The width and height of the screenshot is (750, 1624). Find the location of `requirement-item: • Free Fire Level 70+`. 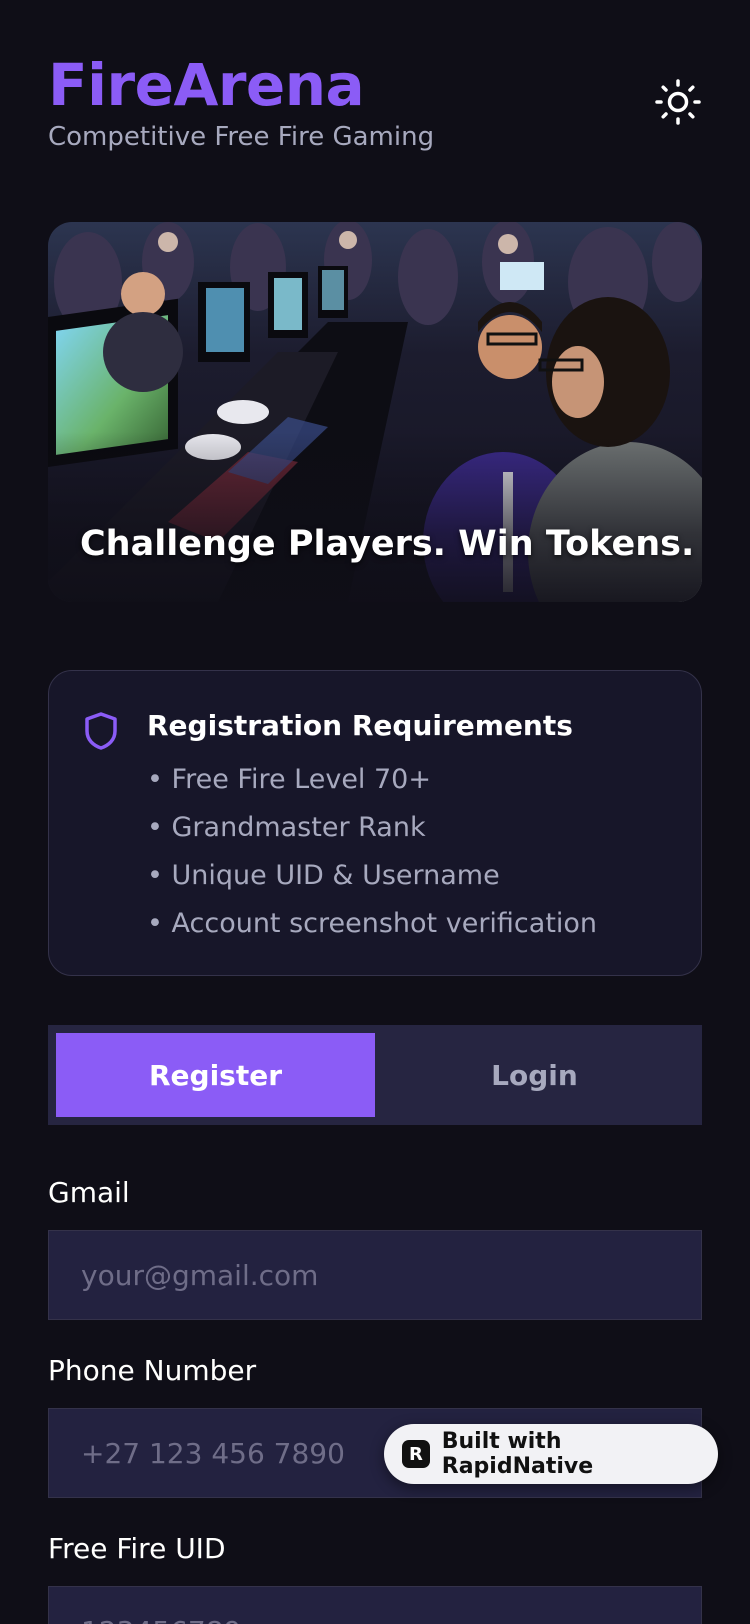

requirement-item: • Free Fire Level 70+ is located at coordinates (289, 779).